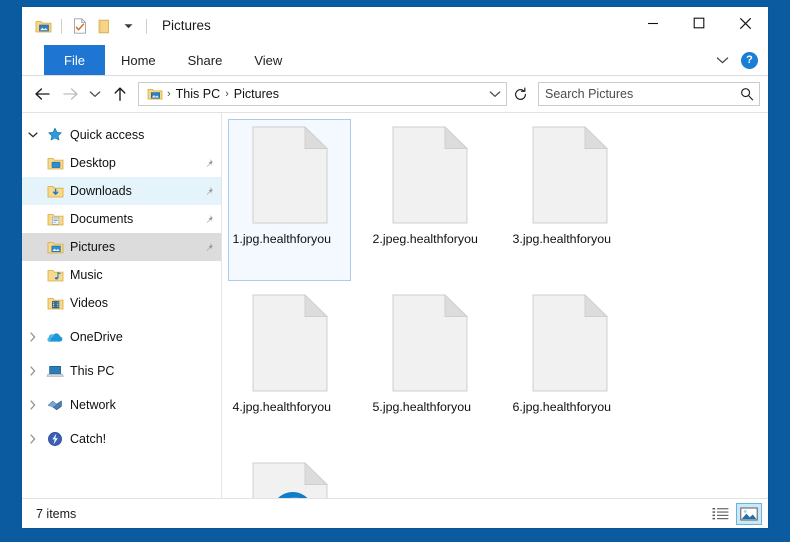  What do you see at coordinates (121, 405) in the screenshot?
I see `sidebar-item-network: Network` at bounding box center [121, 405].